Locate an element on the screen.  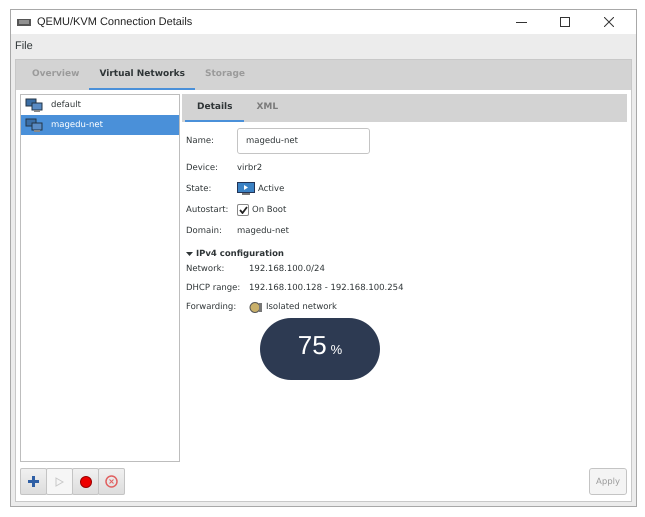
field-label: Domain: is located at coordinates (204, 231).